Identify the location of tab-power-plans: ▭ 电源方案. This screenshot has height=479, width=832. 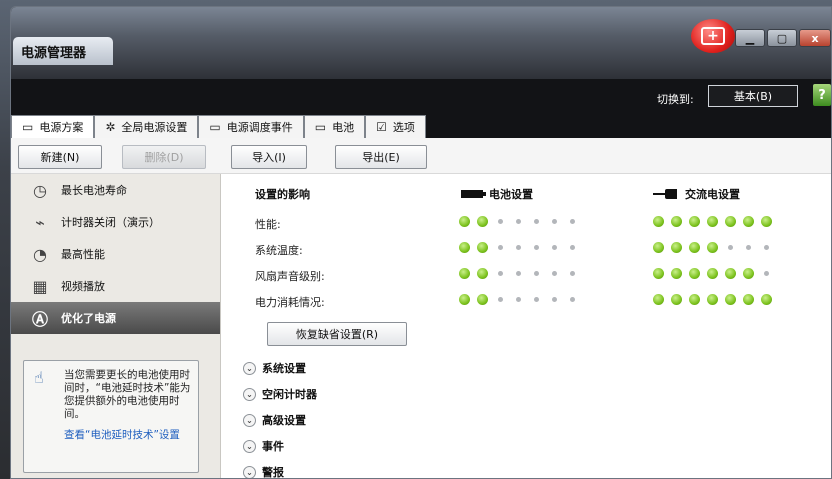
(53, 126).